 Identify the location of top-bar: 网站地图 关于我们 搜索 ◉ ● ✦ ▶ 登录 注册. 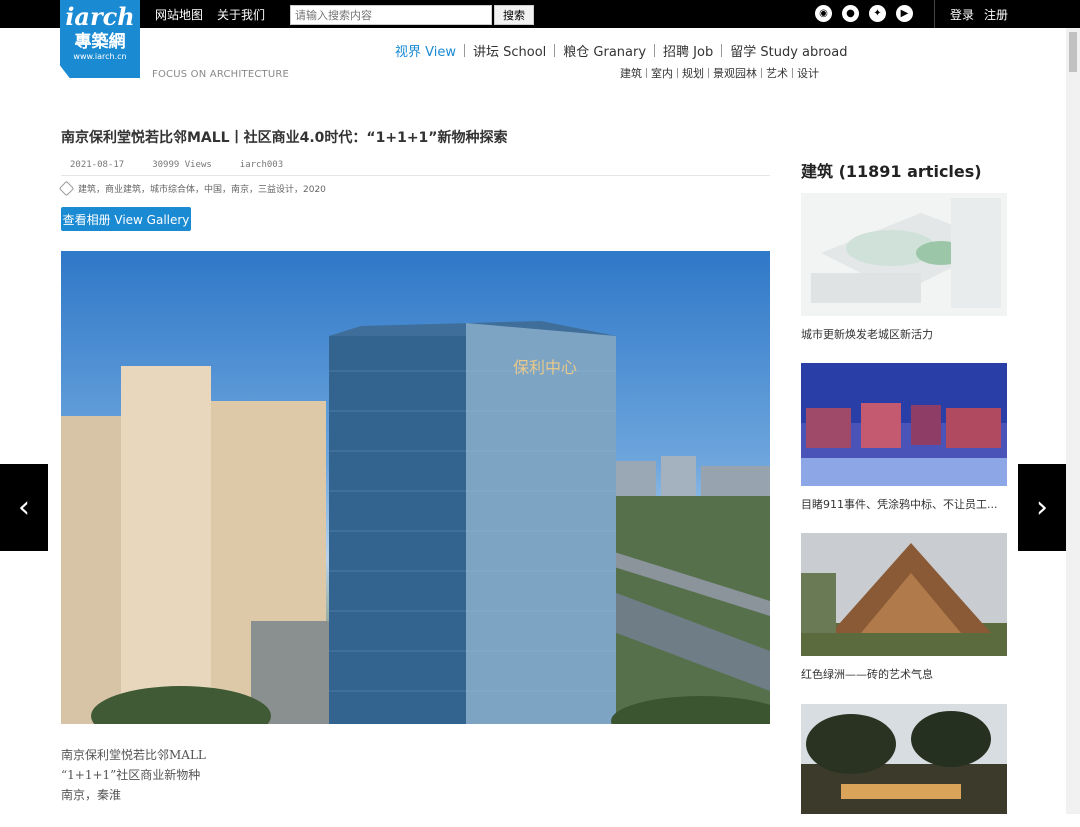
(540, 14).